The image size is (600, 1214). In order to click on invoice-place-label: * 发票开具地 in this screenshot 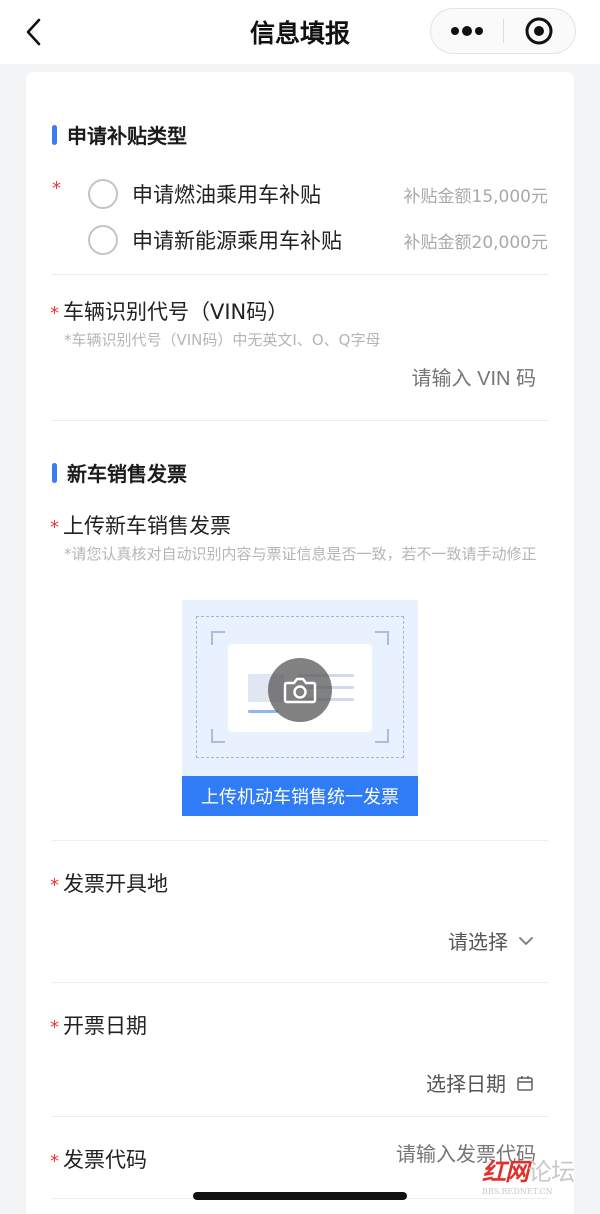, I will do `click(109, 883)`.